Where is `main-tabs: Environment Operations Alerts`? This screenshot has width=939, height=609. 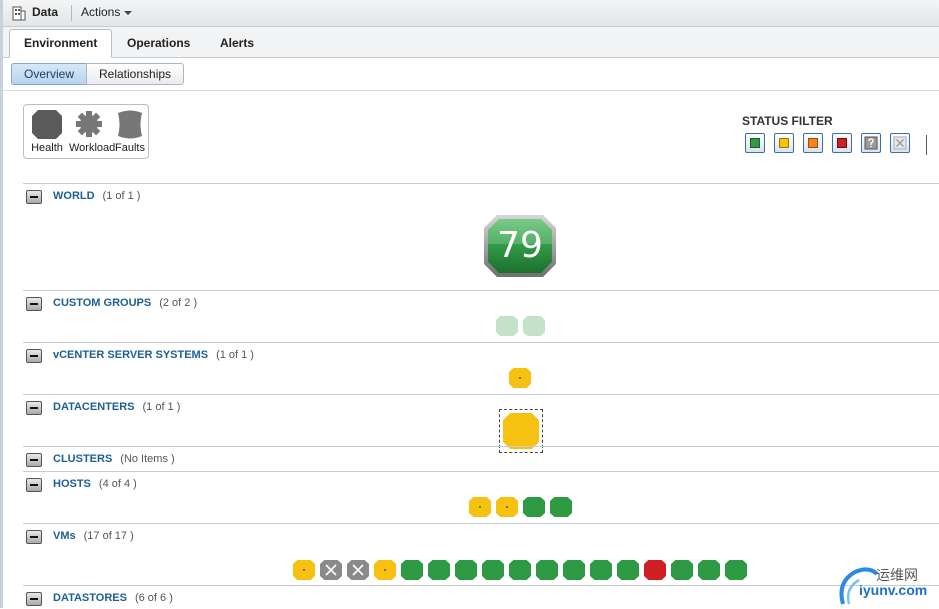 main-tabs: Environment Operations Alerts is located at coordinates (471, 42).